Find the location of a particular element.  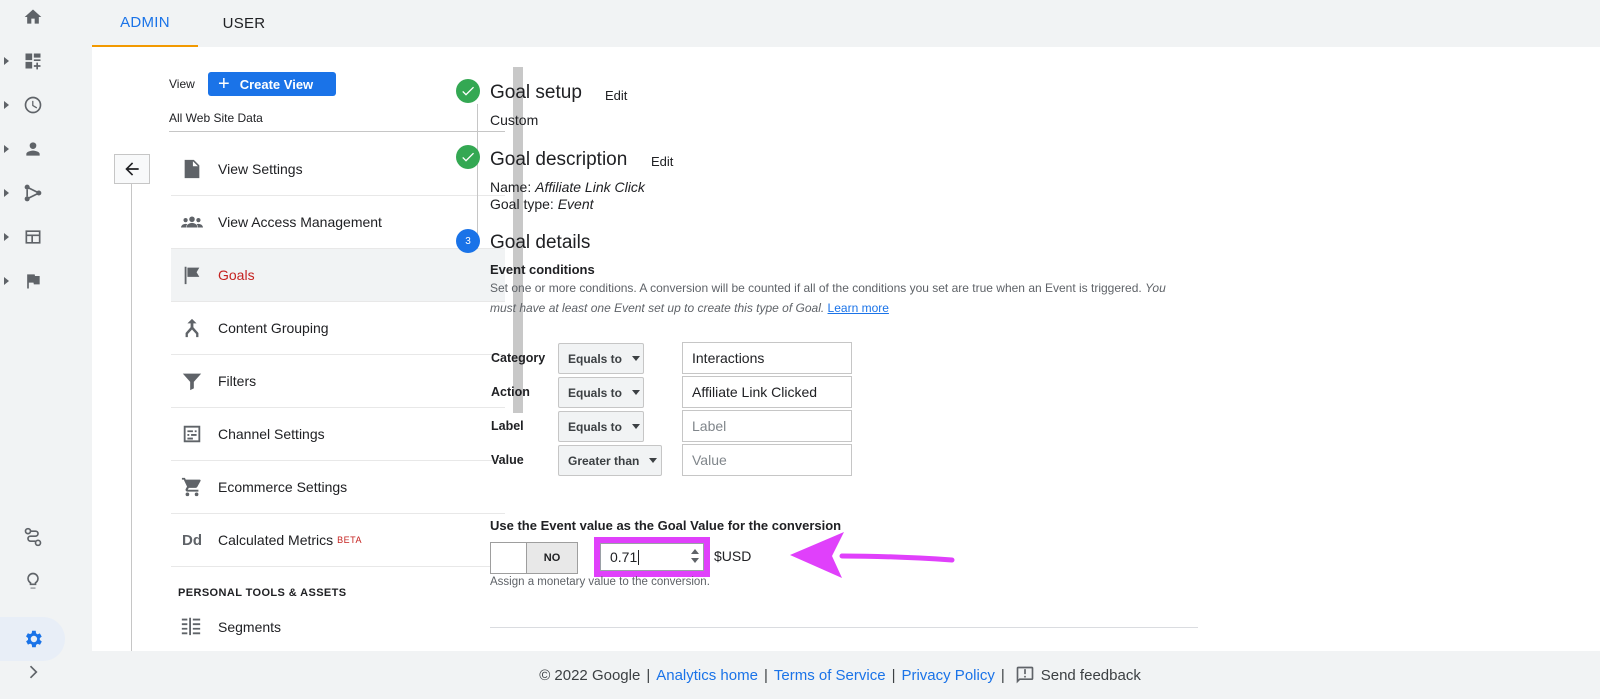

nav-audience is located at coordinates (32, 149).